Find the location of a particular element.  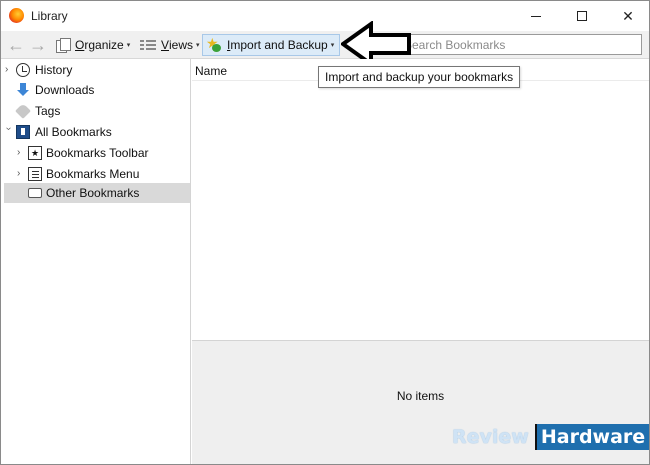

search-box is located at coordinates (510, 44).